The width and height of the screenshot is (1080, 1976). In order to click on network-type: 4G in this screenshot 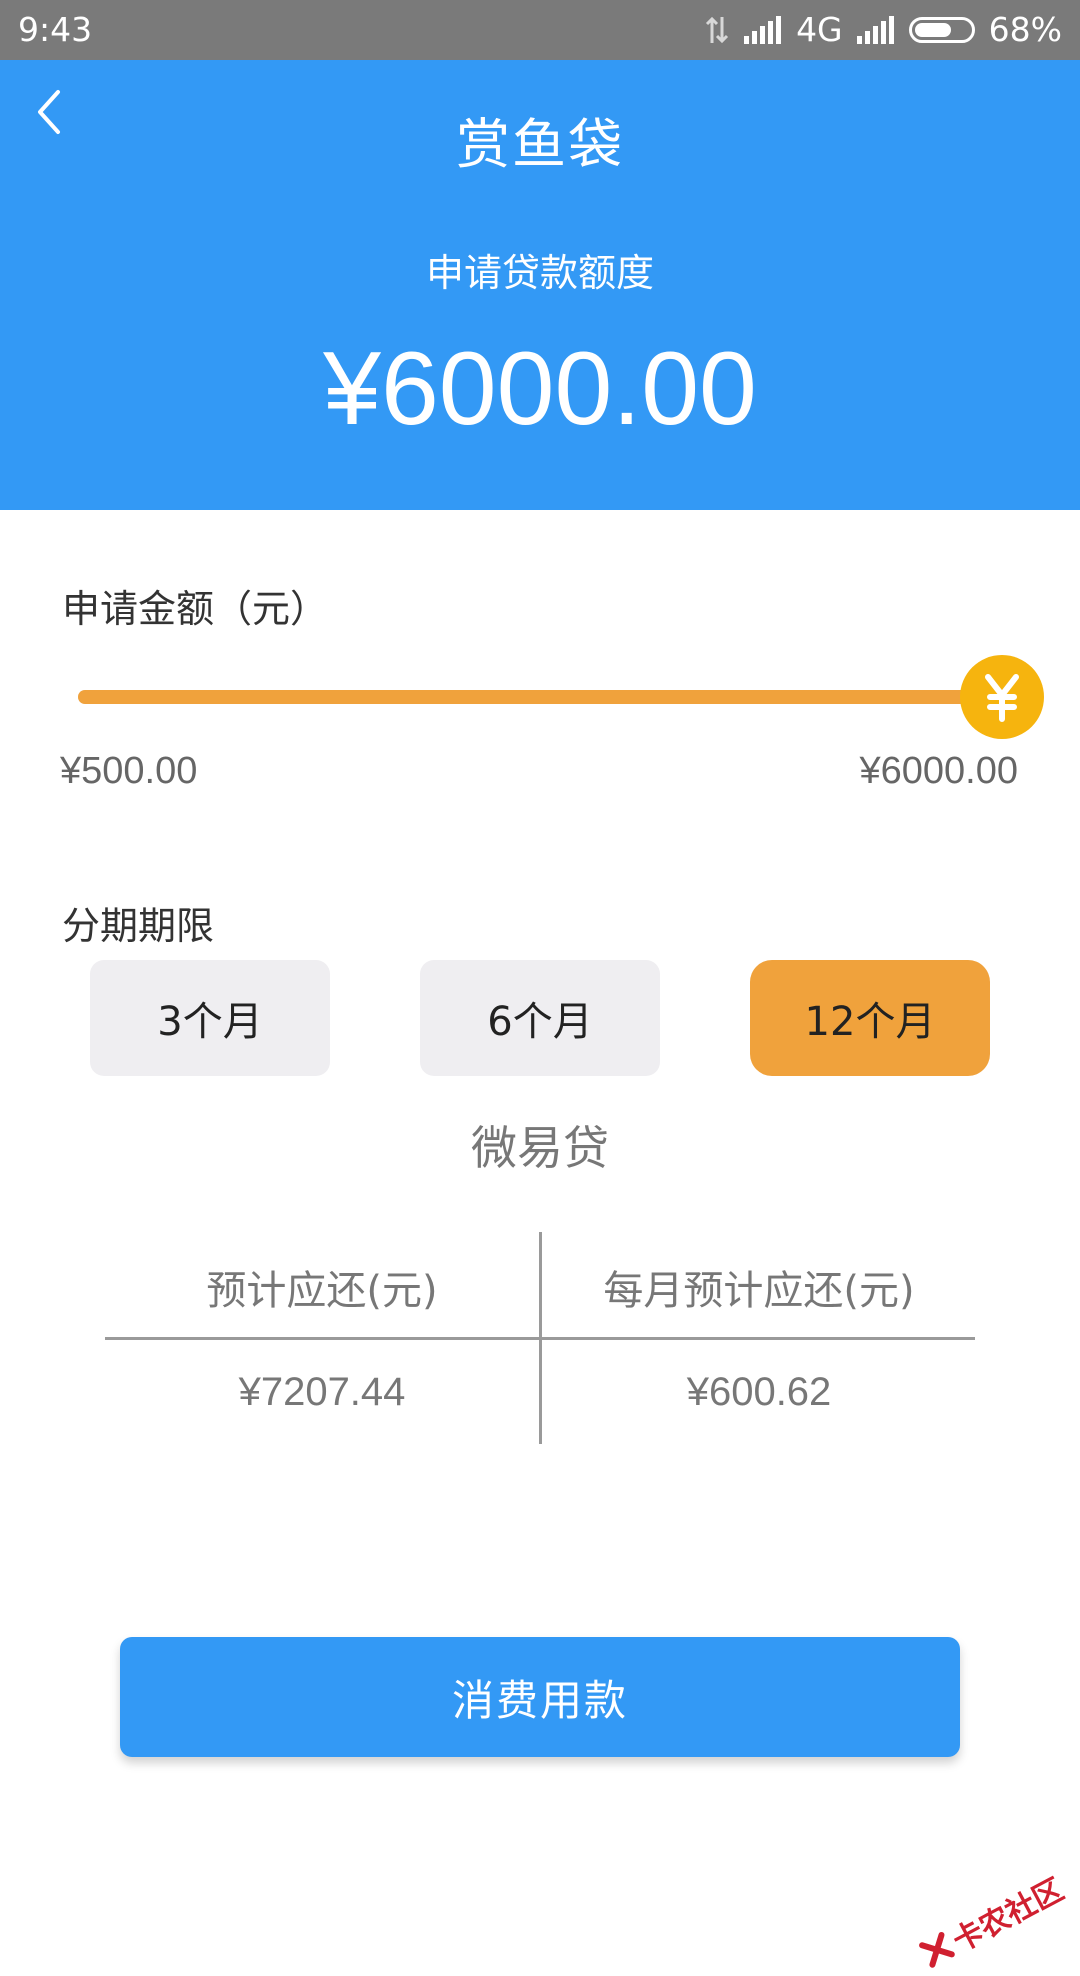, I will do `click(819, 29)`.